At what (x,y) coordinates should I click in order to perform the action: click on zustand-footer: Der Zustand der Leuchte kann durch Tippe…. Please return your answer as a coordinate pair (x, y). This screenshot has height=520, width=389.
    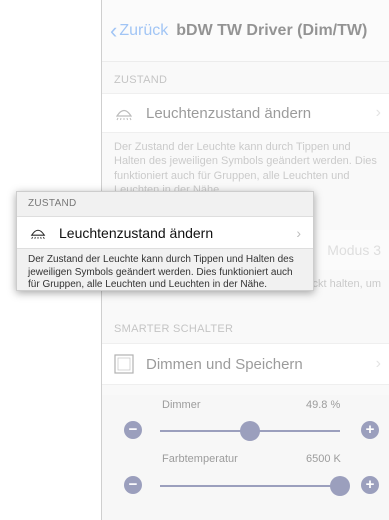
    Looking at the image, I should click on (245, 168).